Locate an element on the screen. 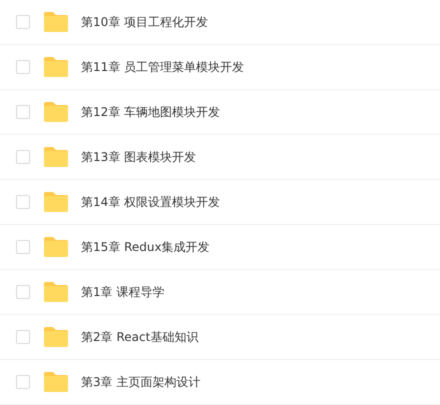 Image resolution: width=440 pixels, height=405 pixels. folder-name: 第13章 图表模块开发 is located at coordinates (138, 157).